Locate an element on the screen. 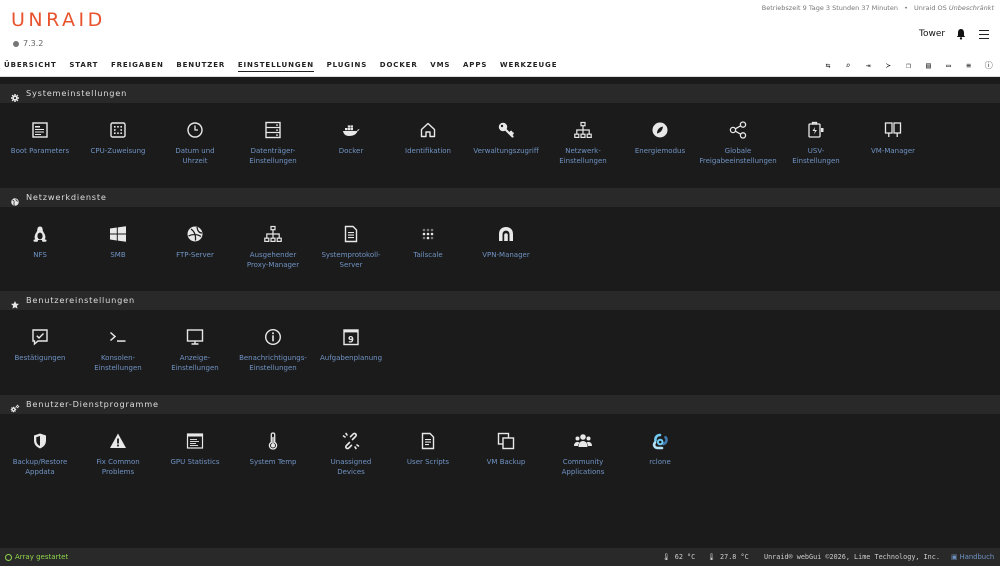  nav-item-4: EINSTELLUNGEN is located at coordinates (275, 66).